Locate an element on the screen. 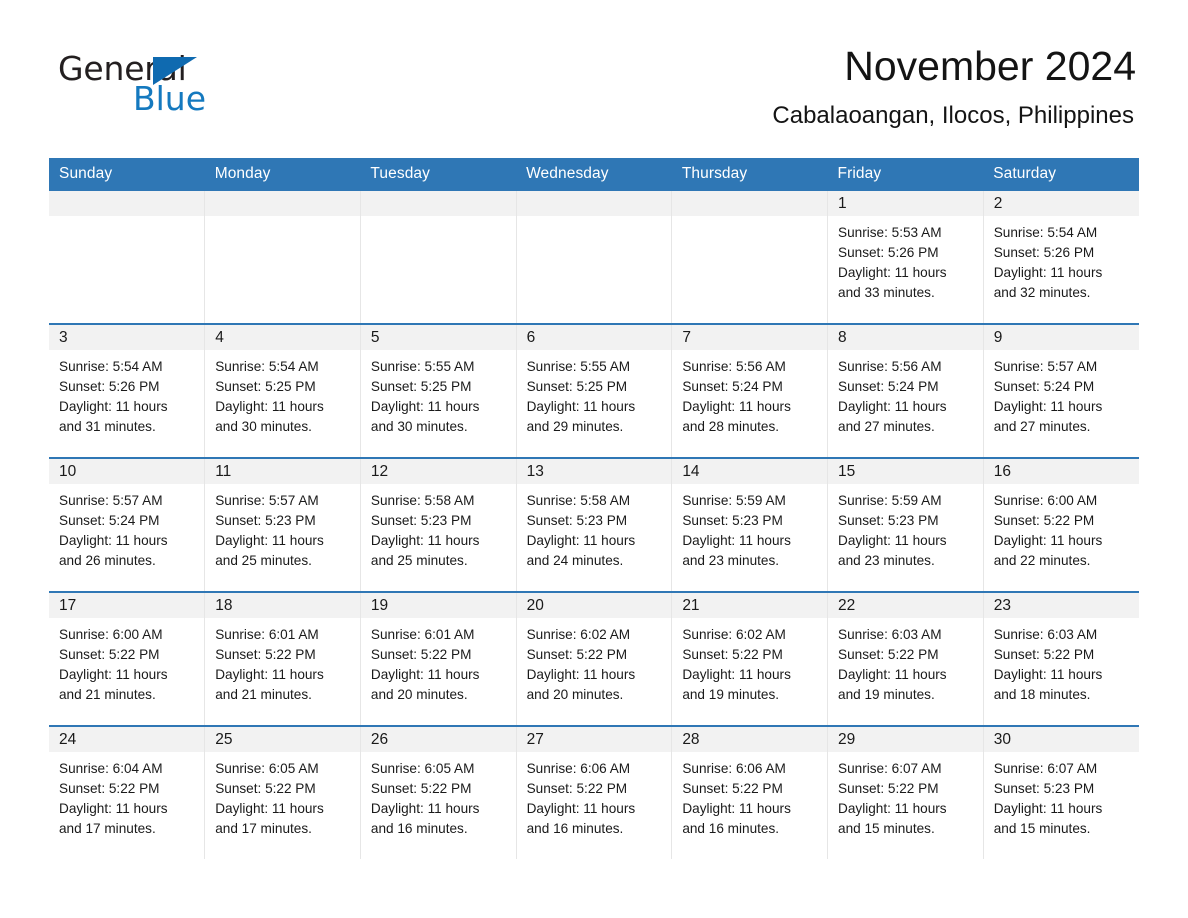  day-number: 21 is located at coordinates (750, 605).